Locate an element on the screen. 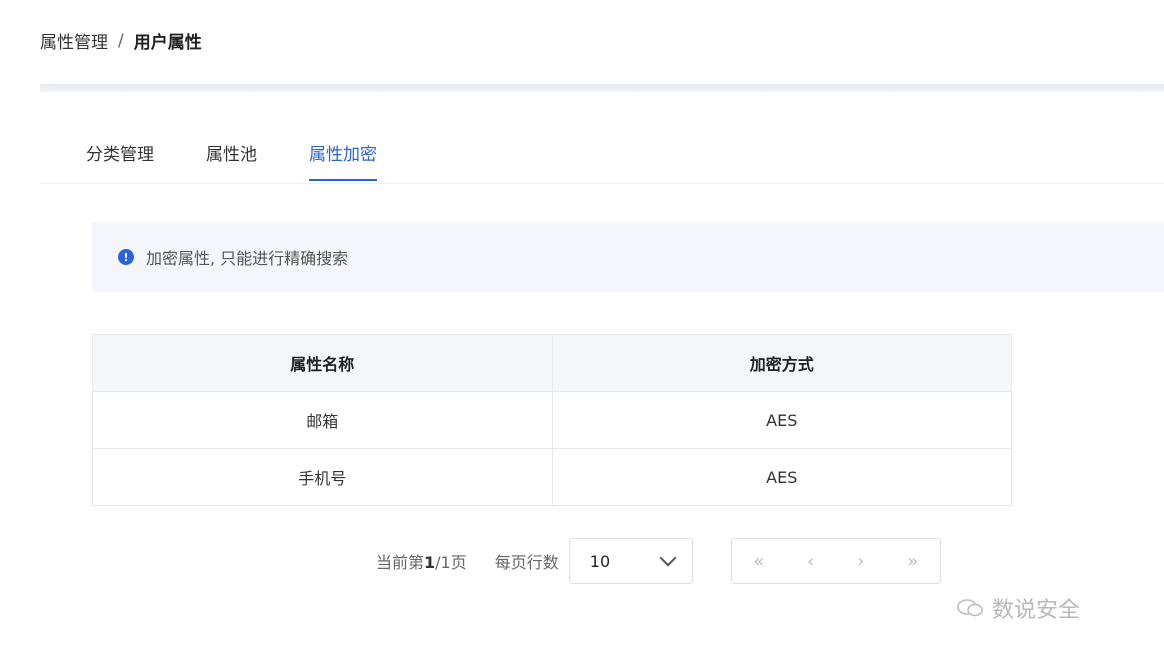 The height and width of the screenshot is (668, 1164). page-size-select: 10 is located at coordinates (630, 561).